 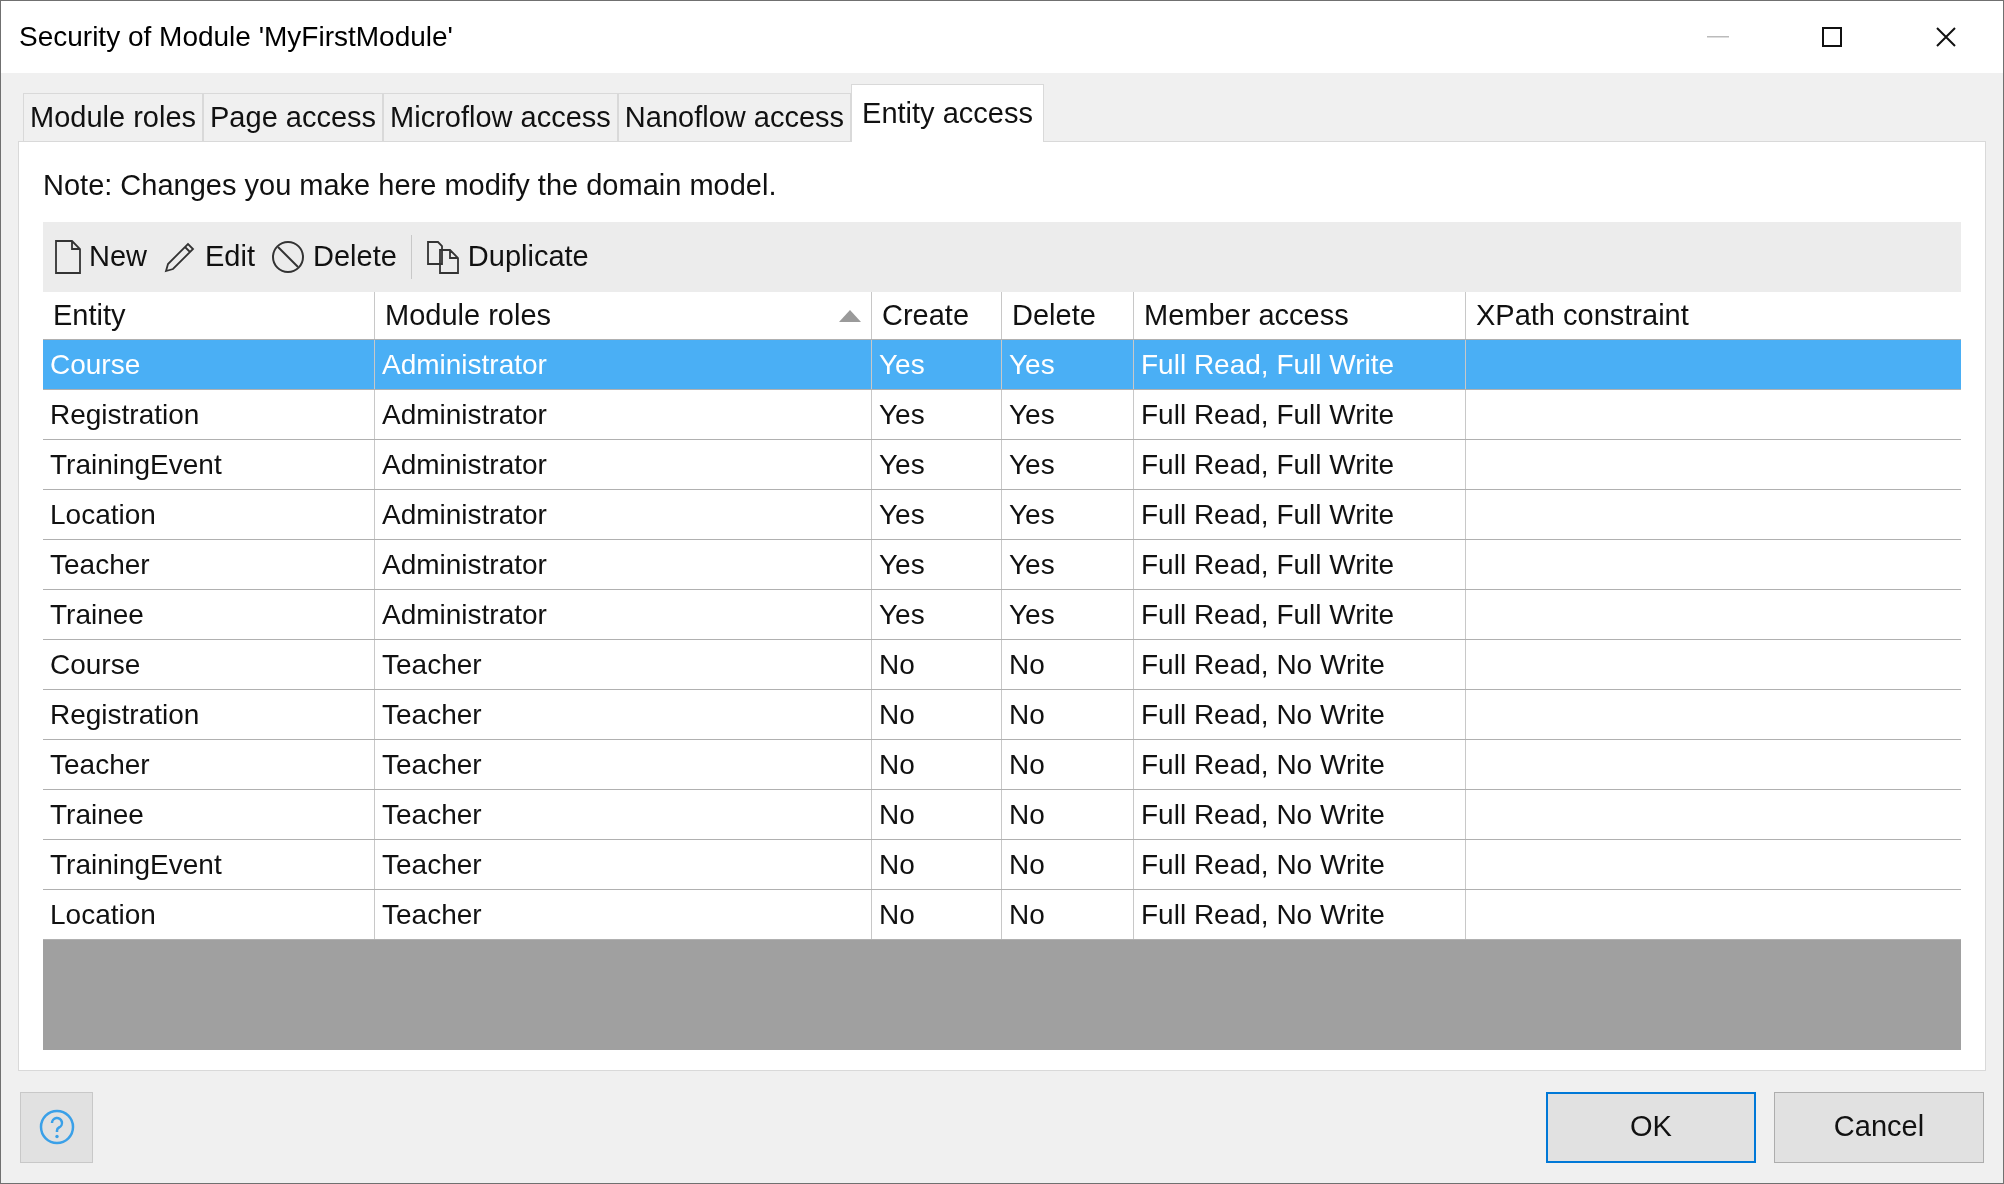 What do you see at coordinates (1068, 315) in the screenshot?
I see `column-header: Delete` at bounding box center [1068, 315].